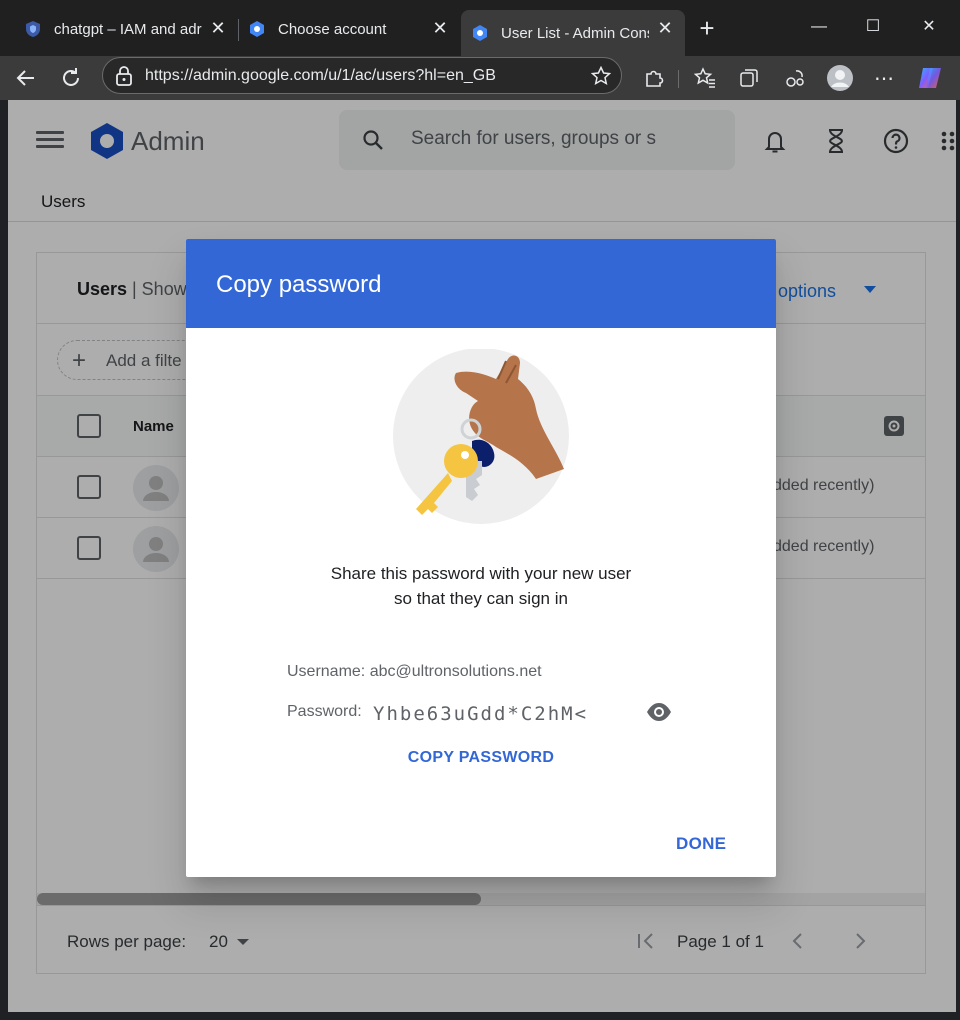 This screenshot has height=1020, width=960. What do you see at coordinates (701, 844) in the screenshot?
I see `done-button: DONE` at bounding box center [701, 844].